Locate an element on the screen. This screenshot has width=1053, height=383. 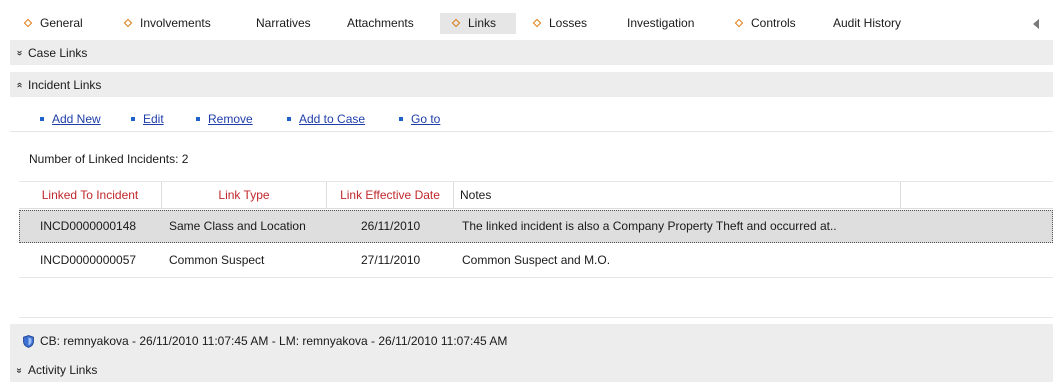
double-chevron-up-icon: « is located at coordinates (19, 85).